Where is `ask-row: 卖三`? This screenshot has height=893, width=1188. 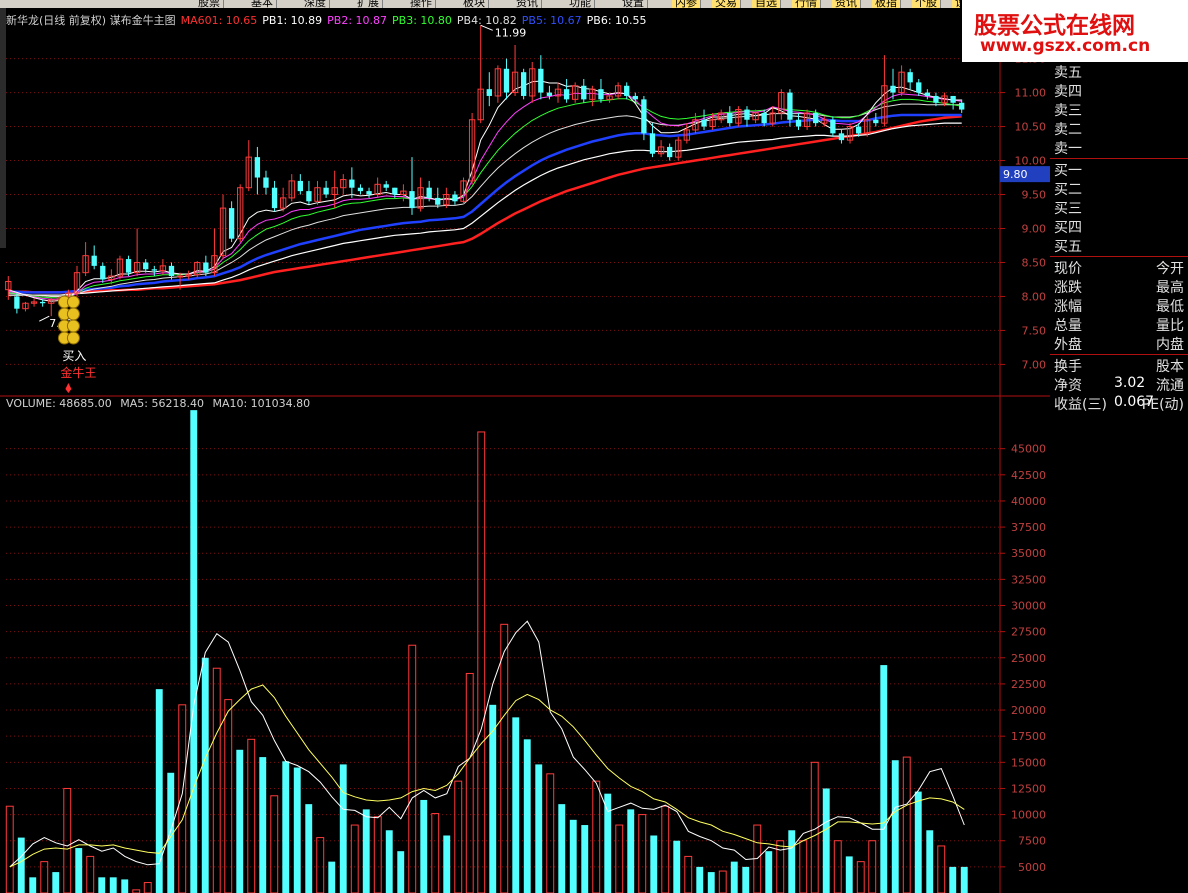
ask-row: 卖三 is located at coordinates (1119, 109).